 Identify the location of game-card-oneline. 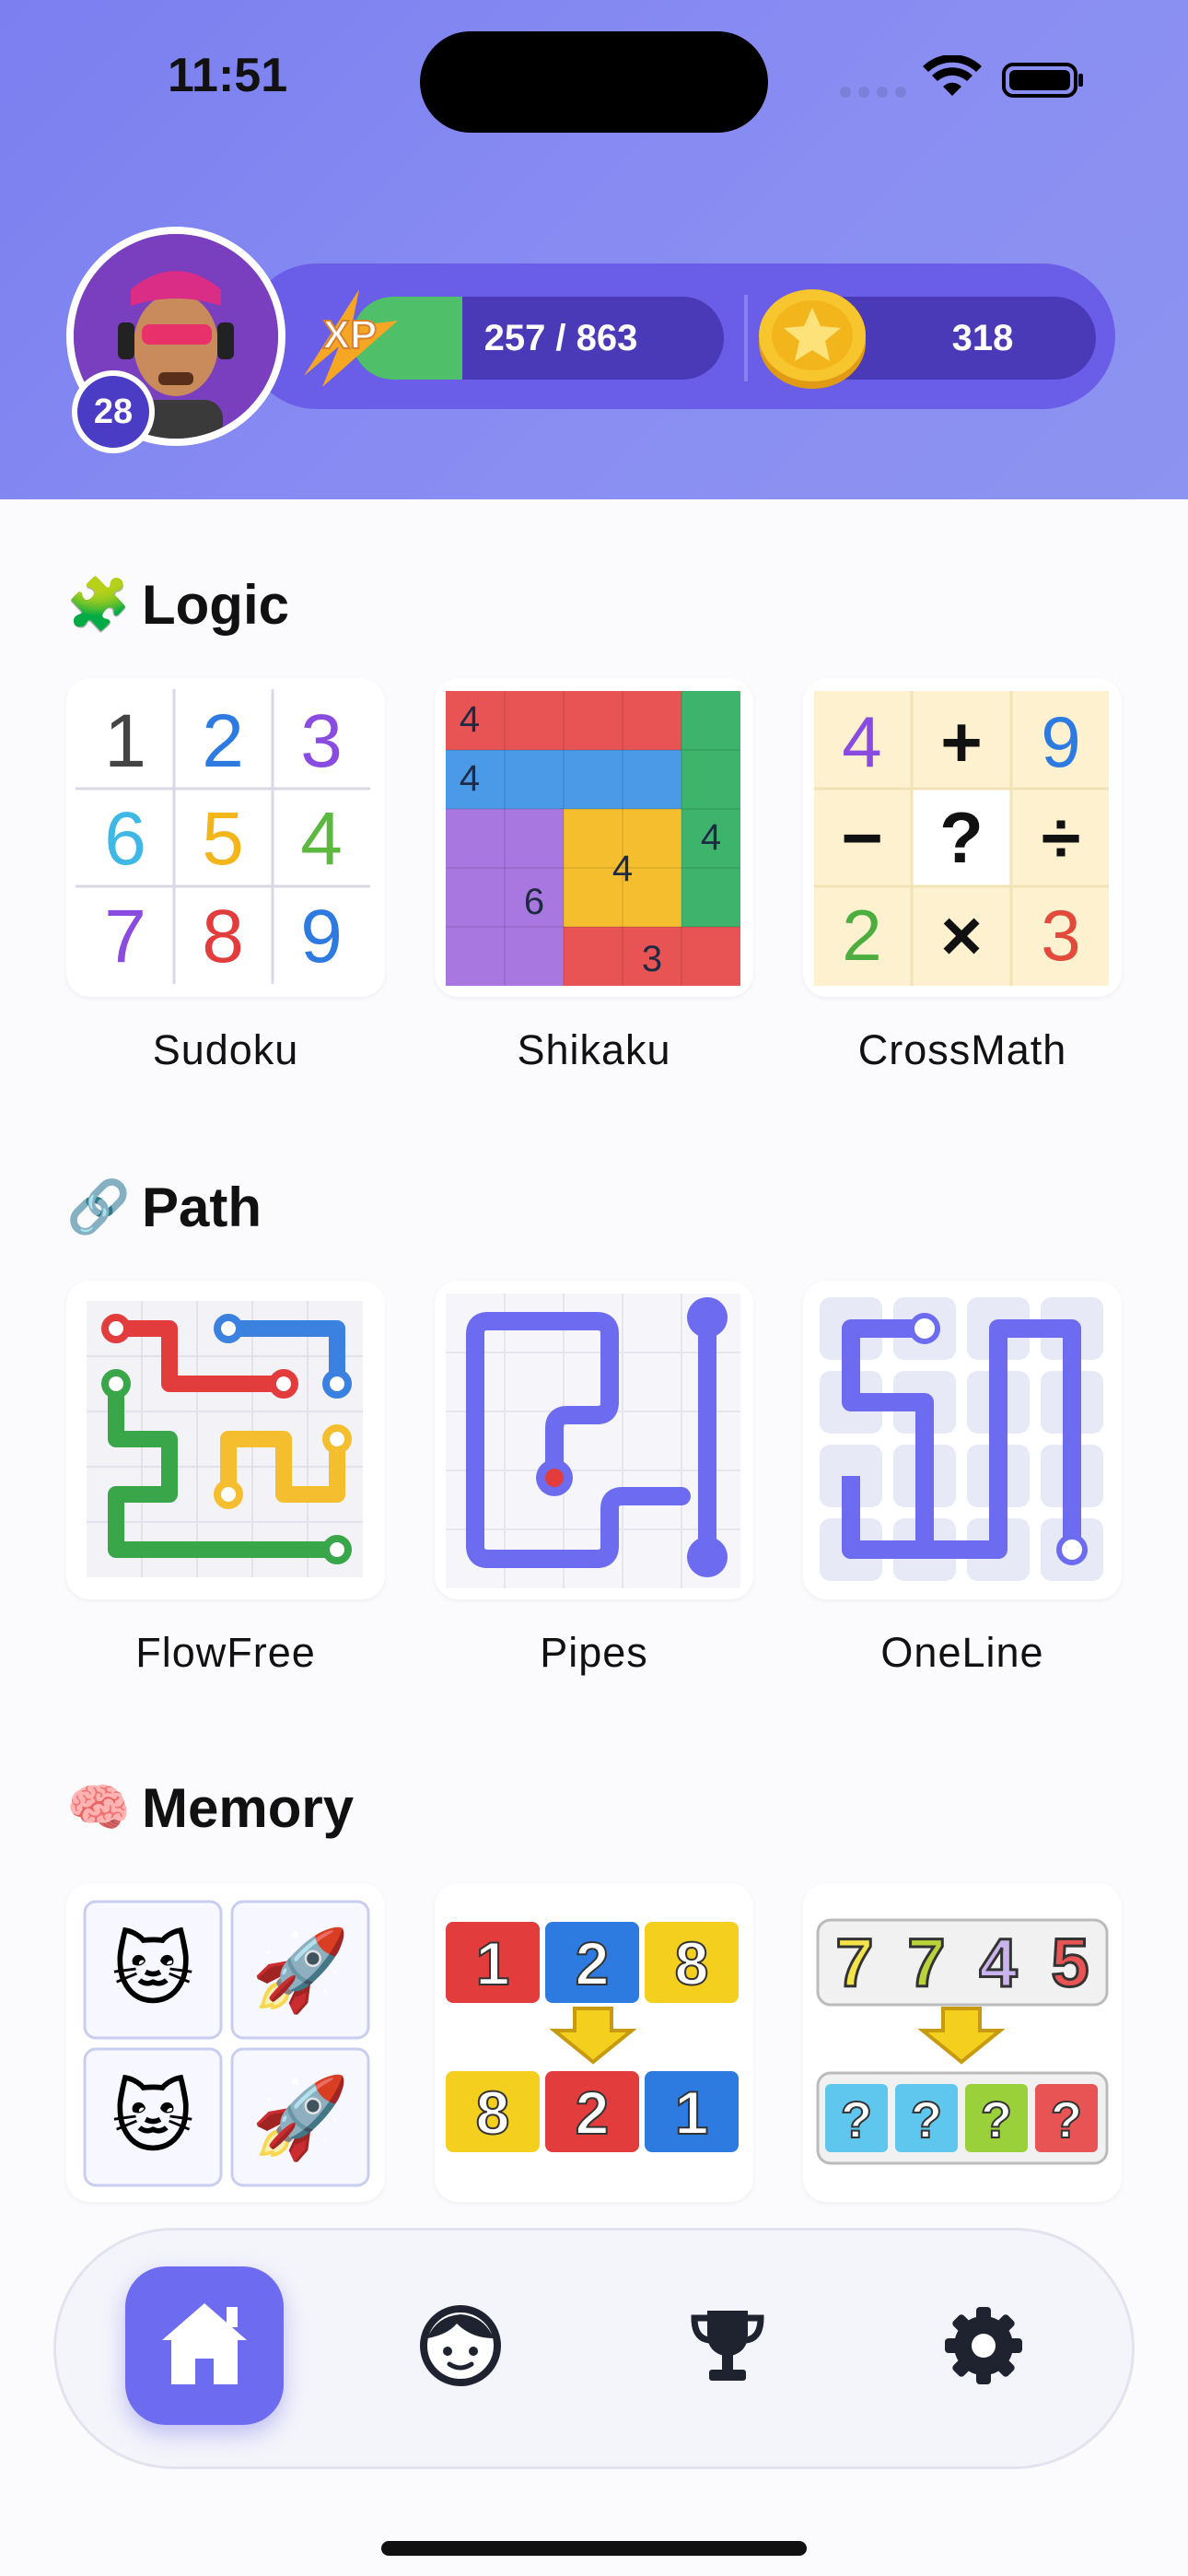
(962, 1440).